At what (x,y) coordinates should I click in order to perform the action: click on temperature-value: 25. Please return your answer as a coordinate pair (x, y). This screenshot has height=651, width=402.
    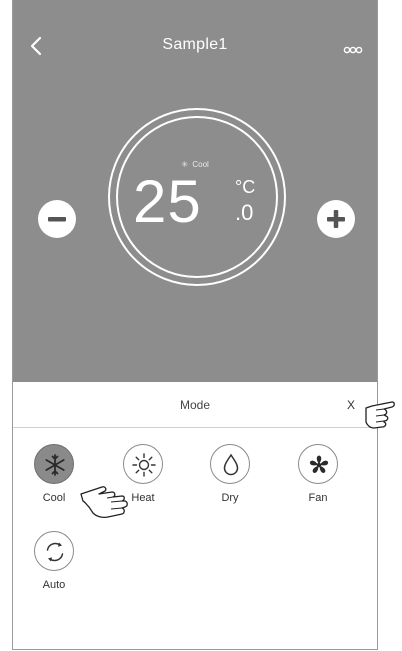
    Looking at the image, I should click on (167, 201).